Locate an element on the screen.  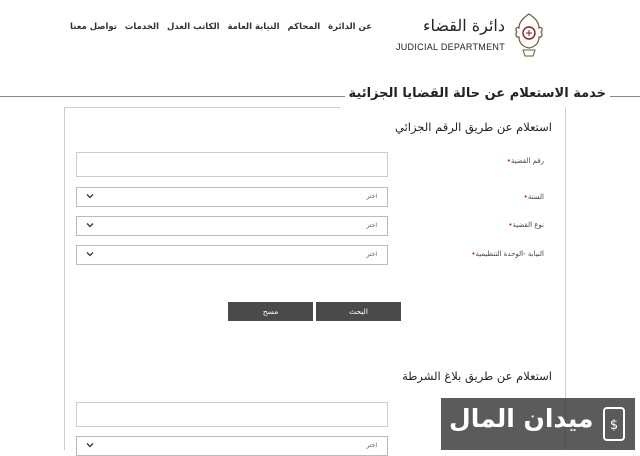
nav-contact: تواصل معنا is located at coordinates (93, 27).